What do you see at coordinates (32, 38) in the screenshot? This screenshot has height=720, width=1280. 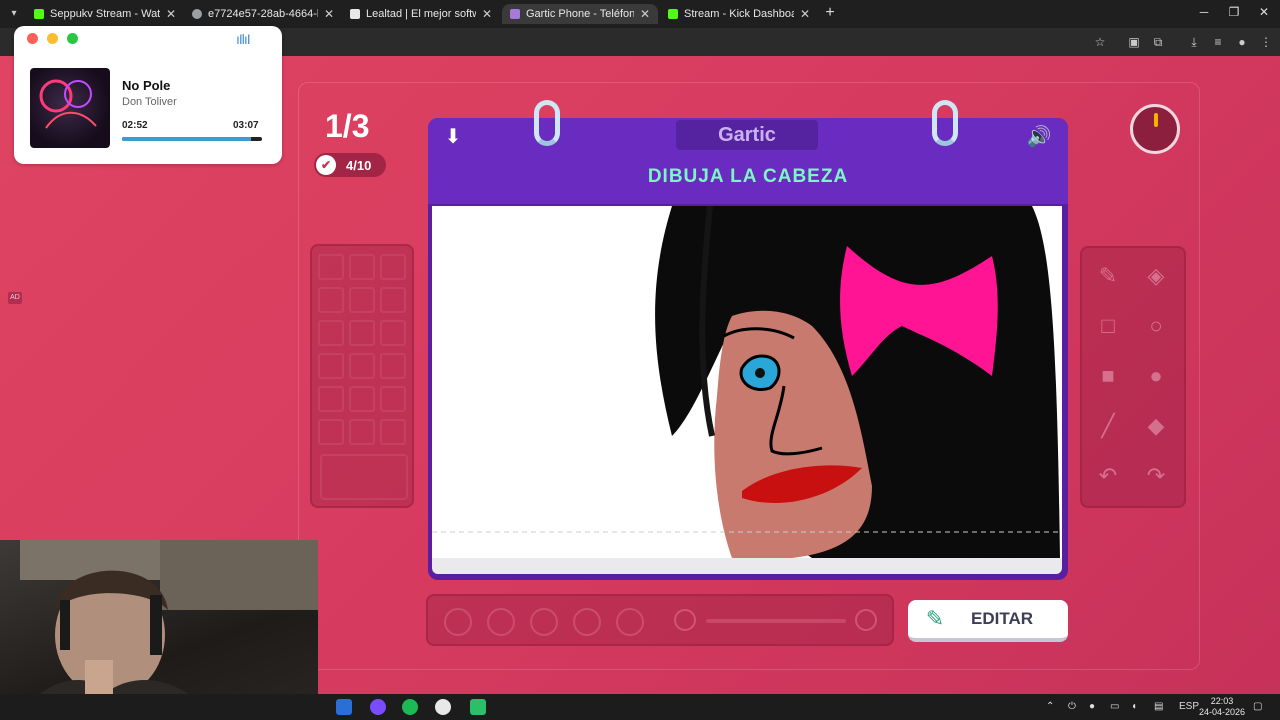 I see `close-dot-icon` at bounding box center [32, 38].